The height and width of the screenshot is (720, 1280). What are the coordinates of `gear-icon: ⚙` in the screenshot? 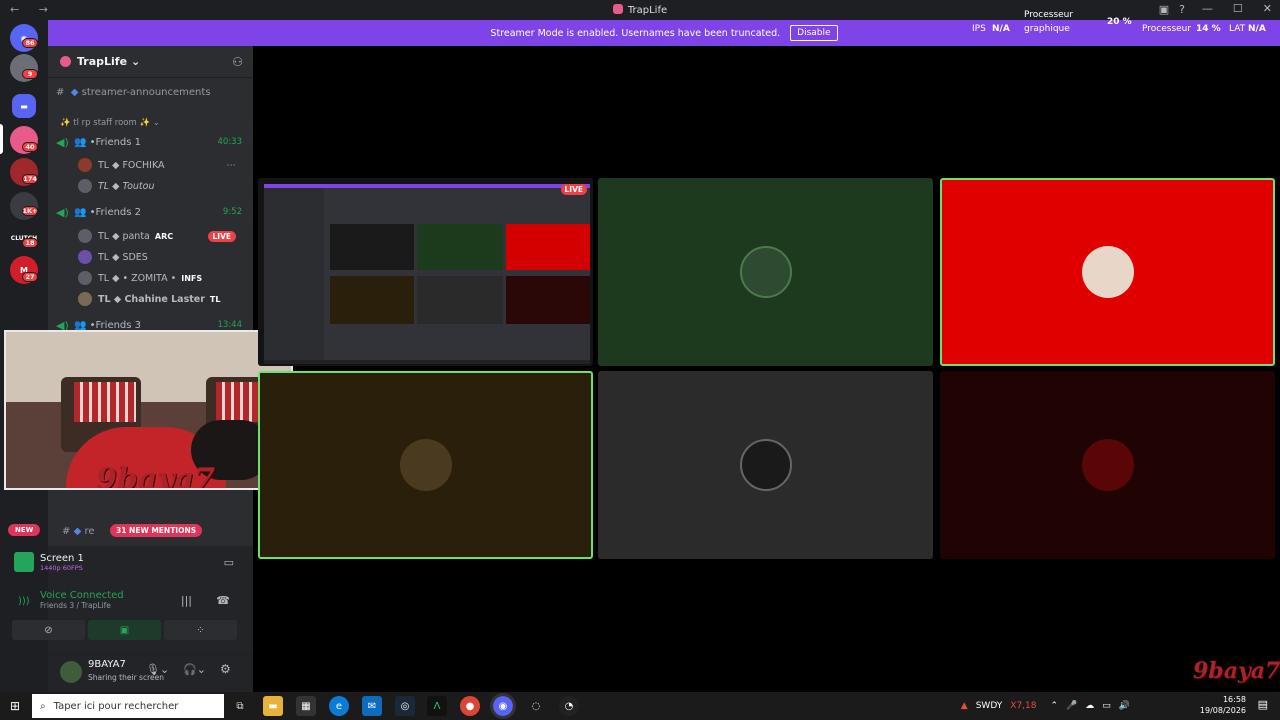 It's located at (225, 669).